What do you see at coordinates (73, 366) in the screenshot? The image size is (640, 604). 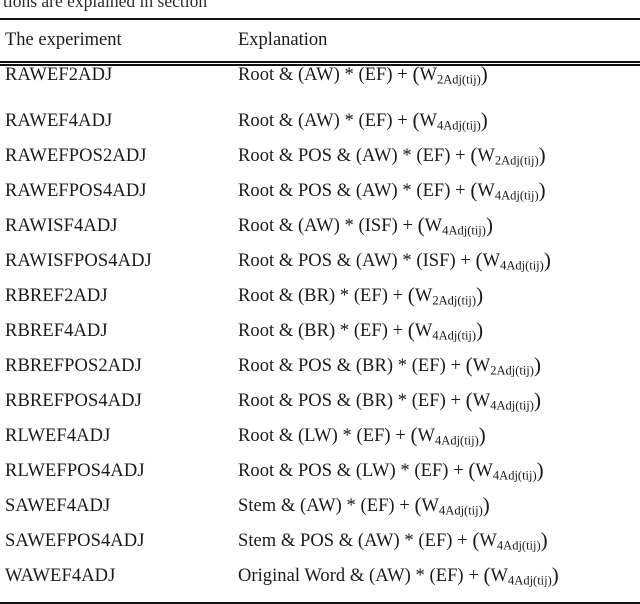 I see `cell-experiment-name: RBREFPOS2ADJ` at bounding box center [73, 366].